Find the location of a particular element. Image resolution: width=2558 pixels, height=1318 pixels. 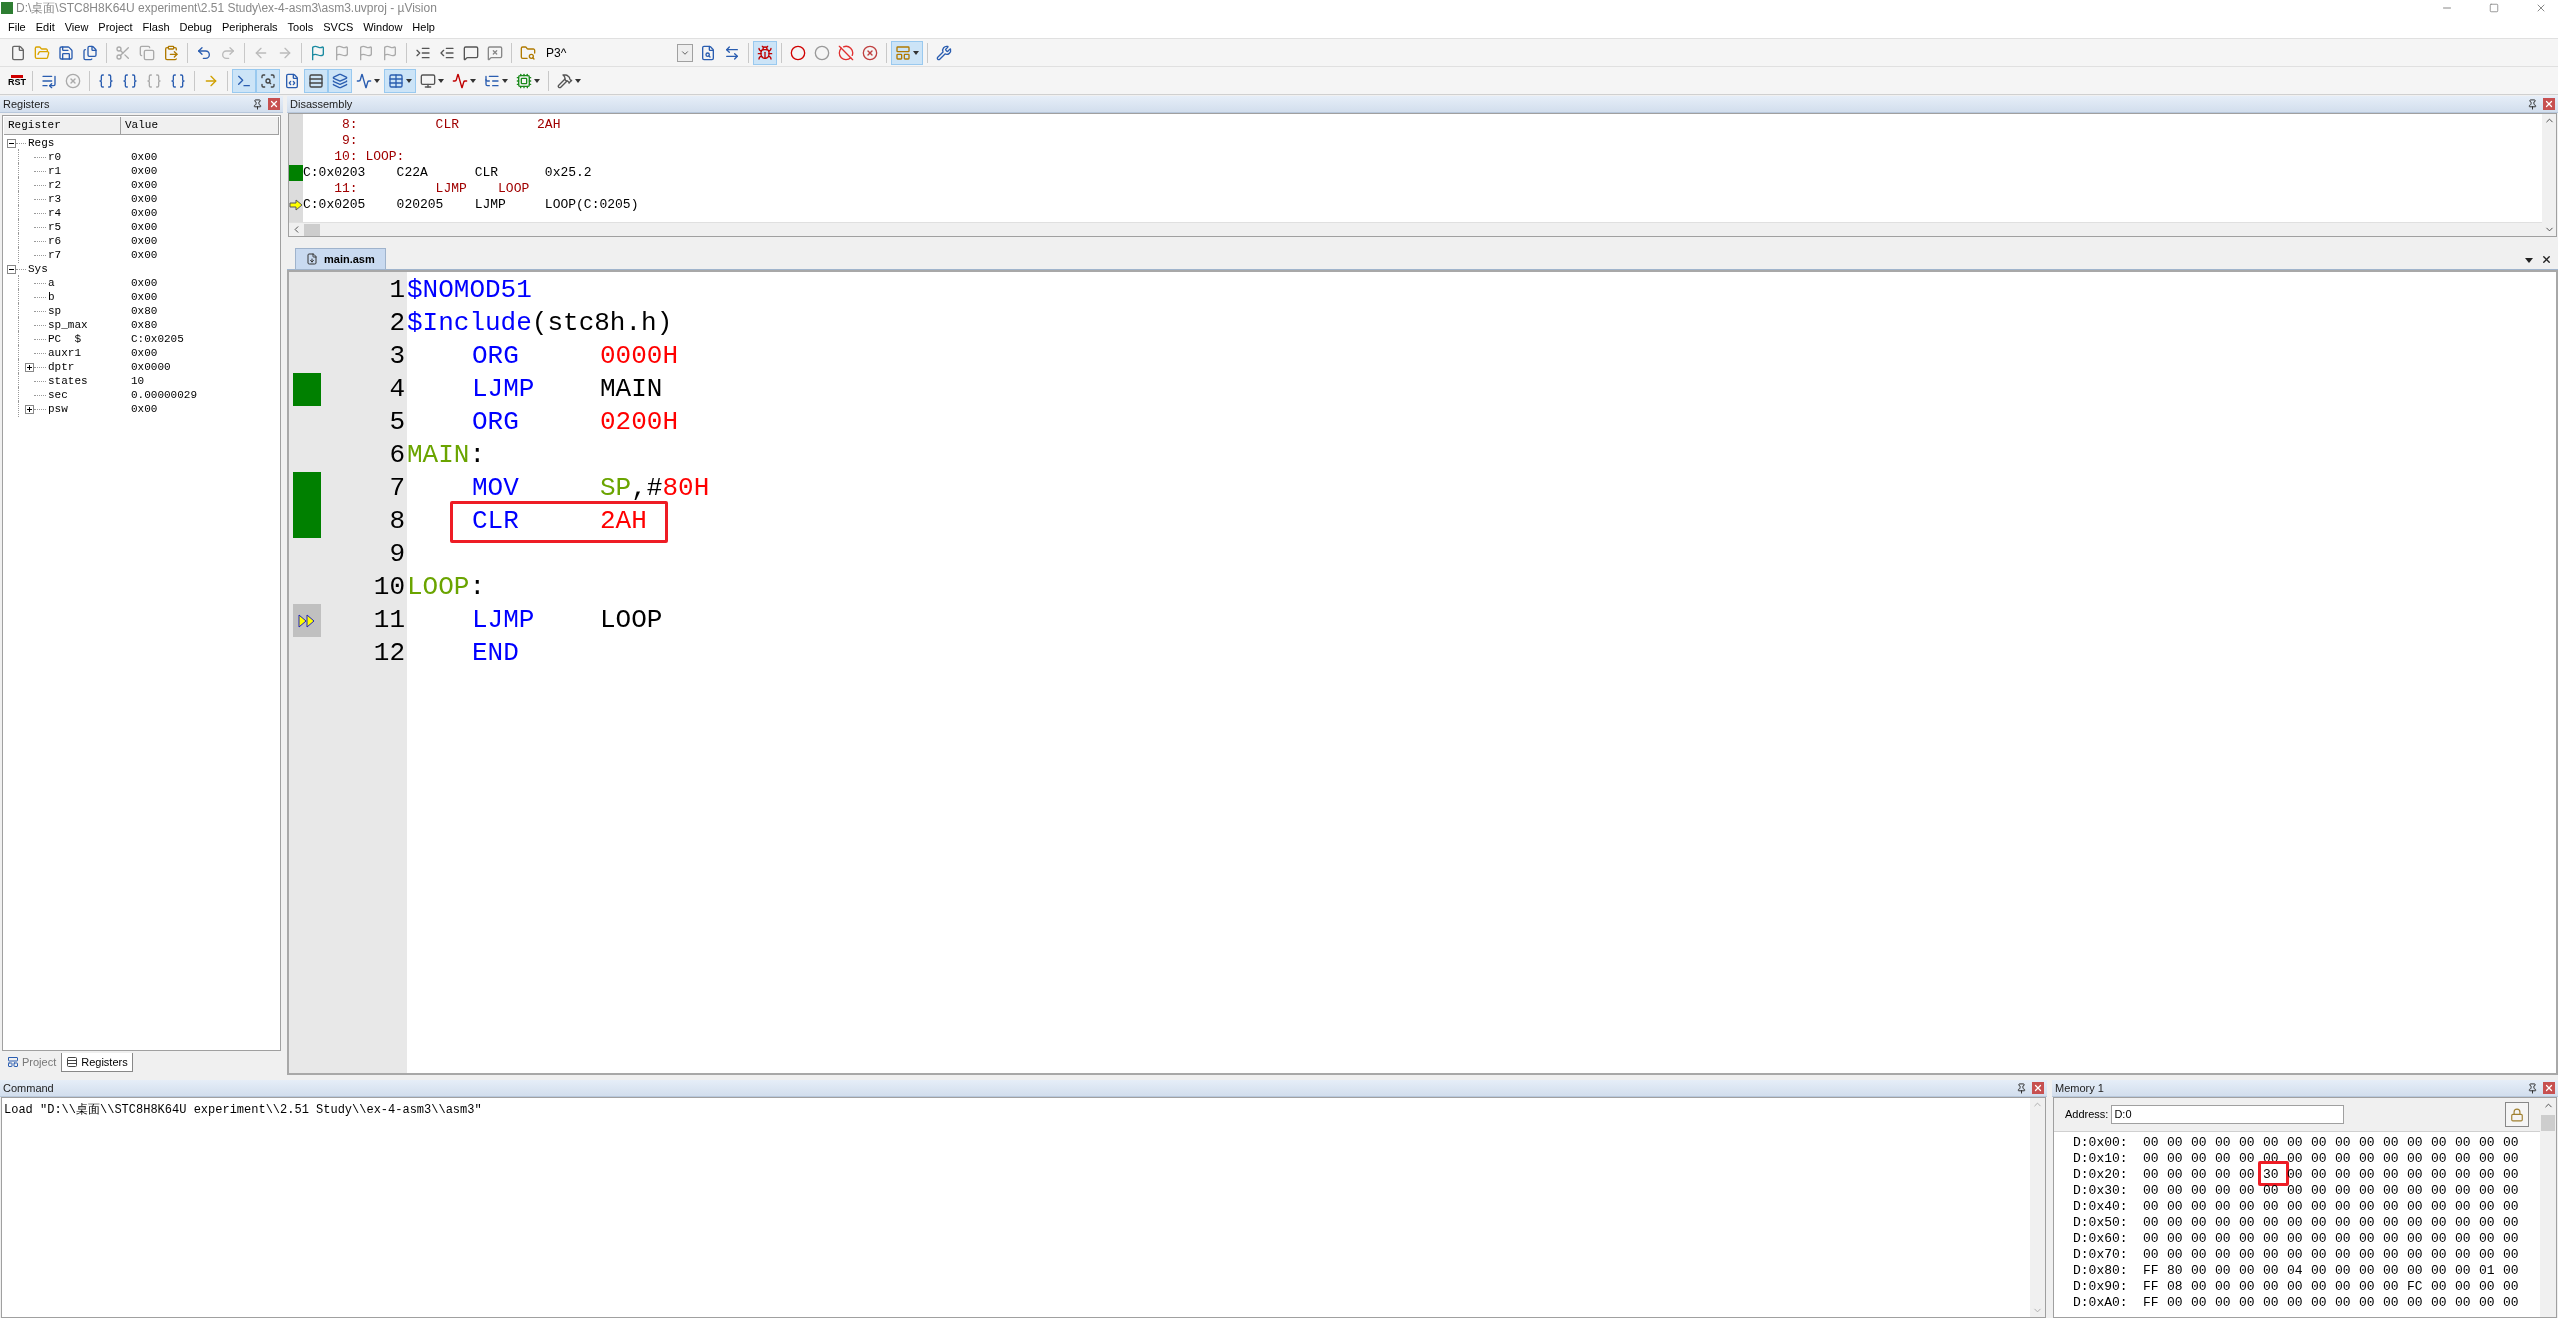

code-token: ,# is located at coordinates (647, 488).